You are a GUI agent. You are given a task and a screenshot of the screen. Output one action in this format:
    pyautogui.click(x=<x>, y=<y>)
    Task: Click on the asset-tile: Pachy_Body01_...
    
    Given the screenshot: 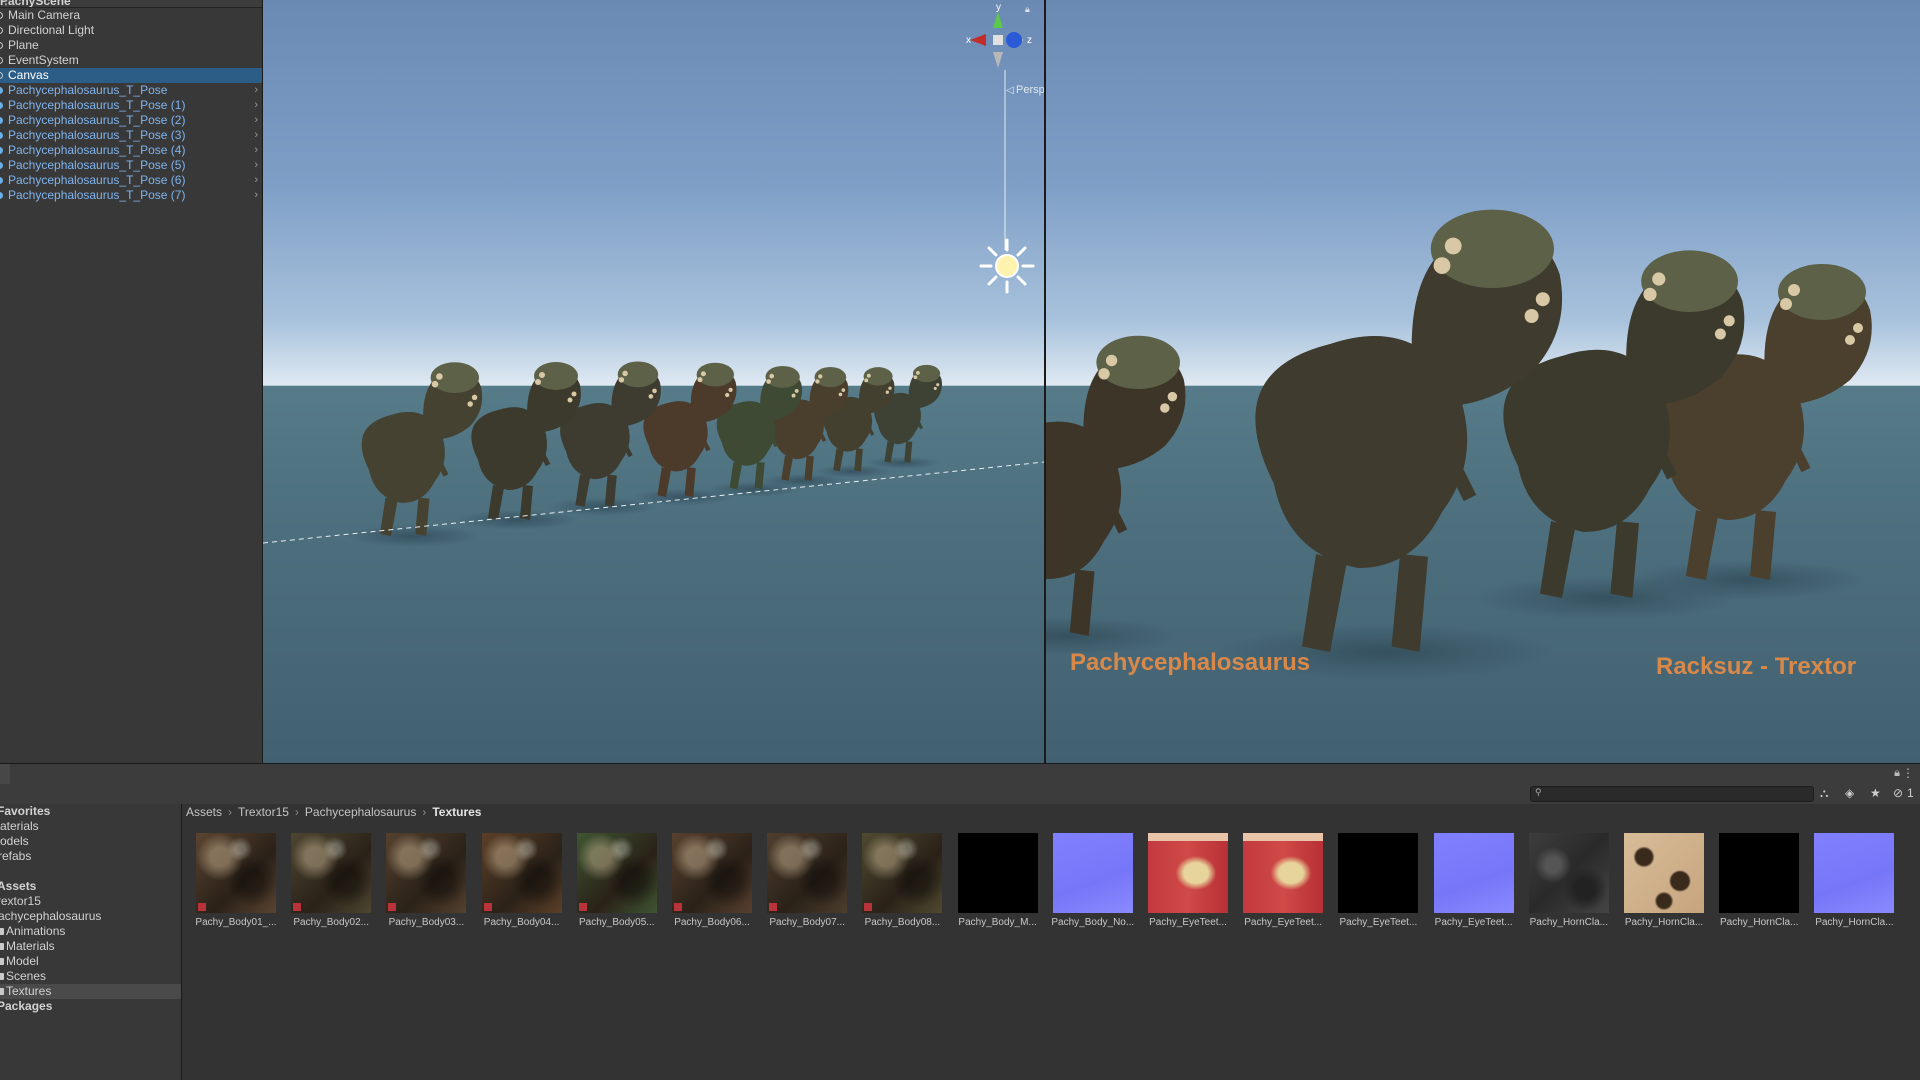 What is the action you would take?
    pyautogui.click(x=236, y=880)
    